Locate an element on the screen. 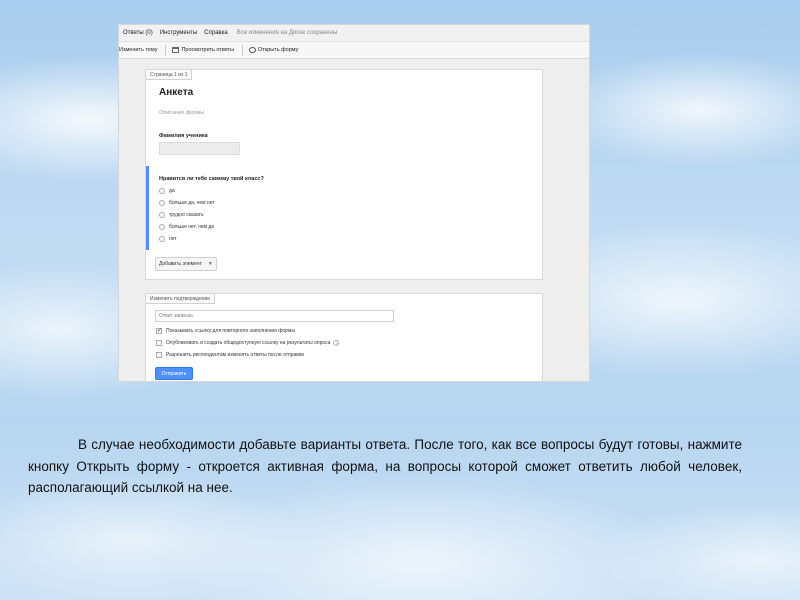 This screenshot has height=600, width=800. confirmation-message-input: Ответ записан. is located at coordinates (274, 316).